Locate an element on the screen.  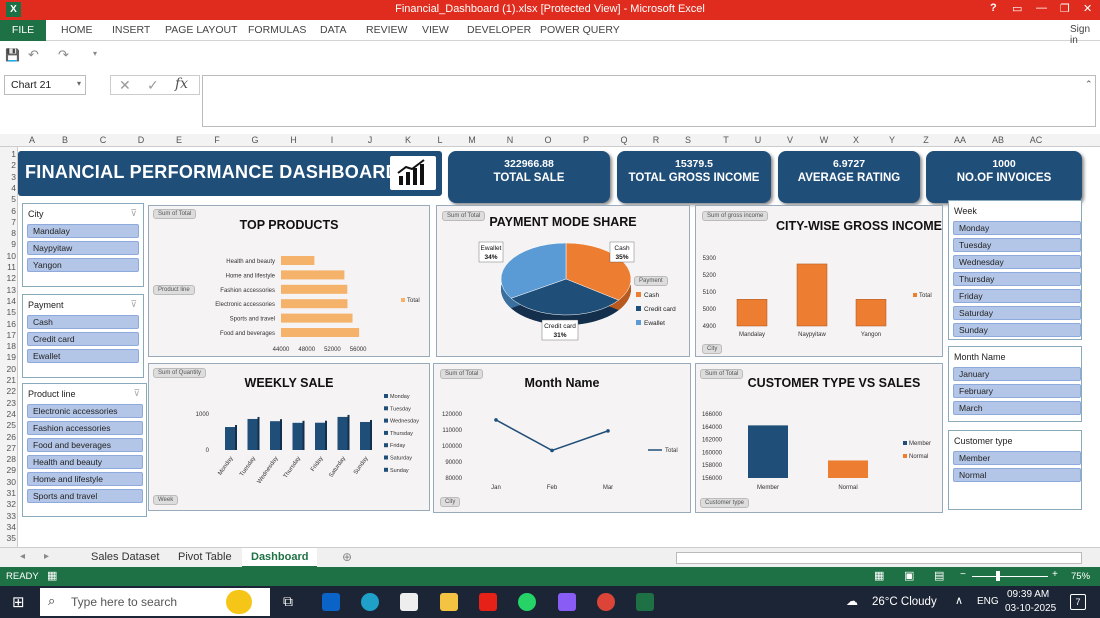
column-header: G is located at coordinates (255, 140).